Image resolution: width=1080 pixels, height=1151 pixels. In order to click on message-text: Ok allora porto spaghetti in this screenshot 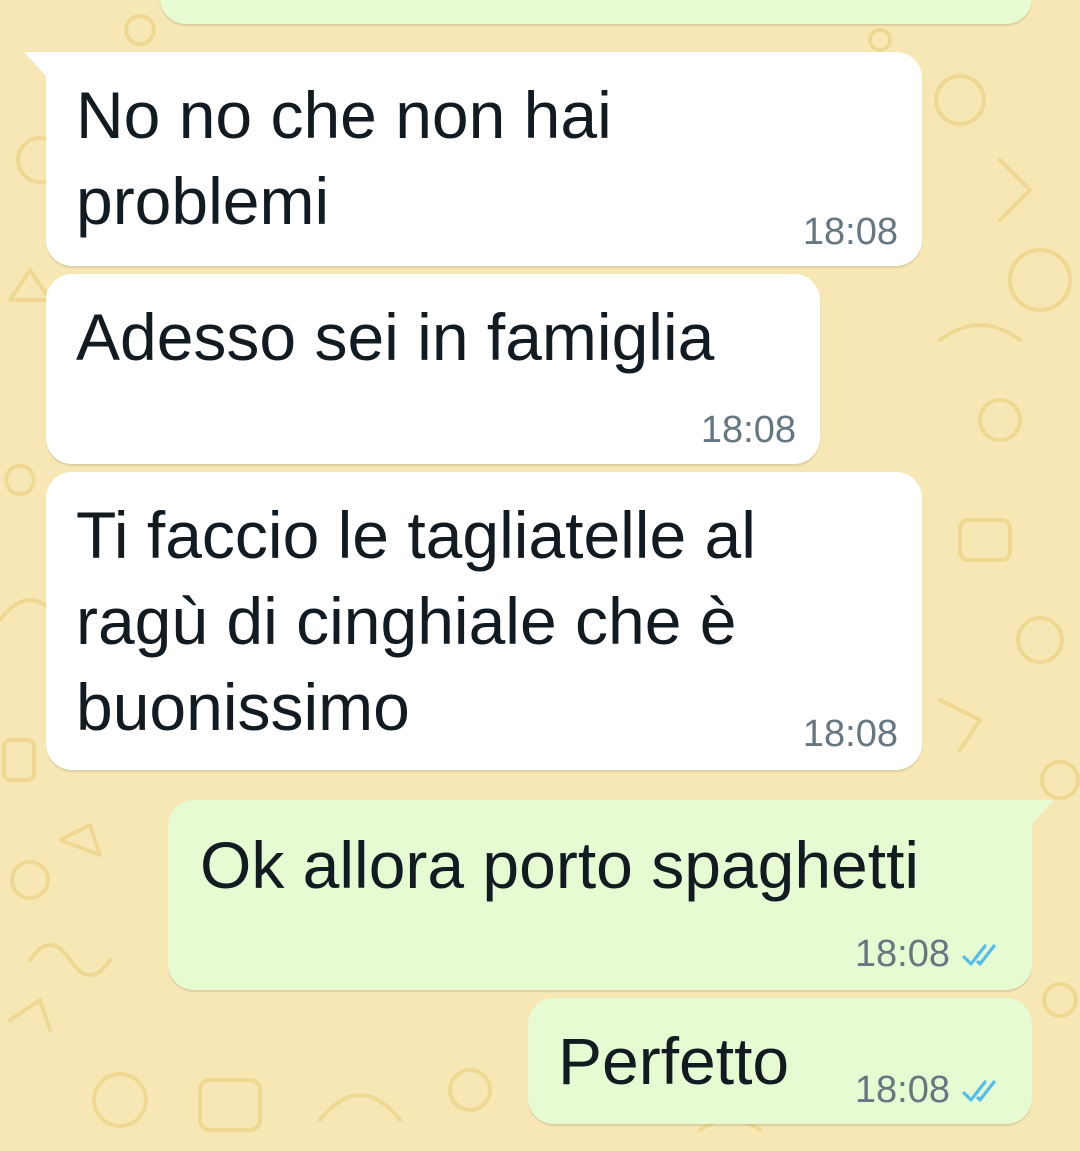, I will do `click(560, 865)`.